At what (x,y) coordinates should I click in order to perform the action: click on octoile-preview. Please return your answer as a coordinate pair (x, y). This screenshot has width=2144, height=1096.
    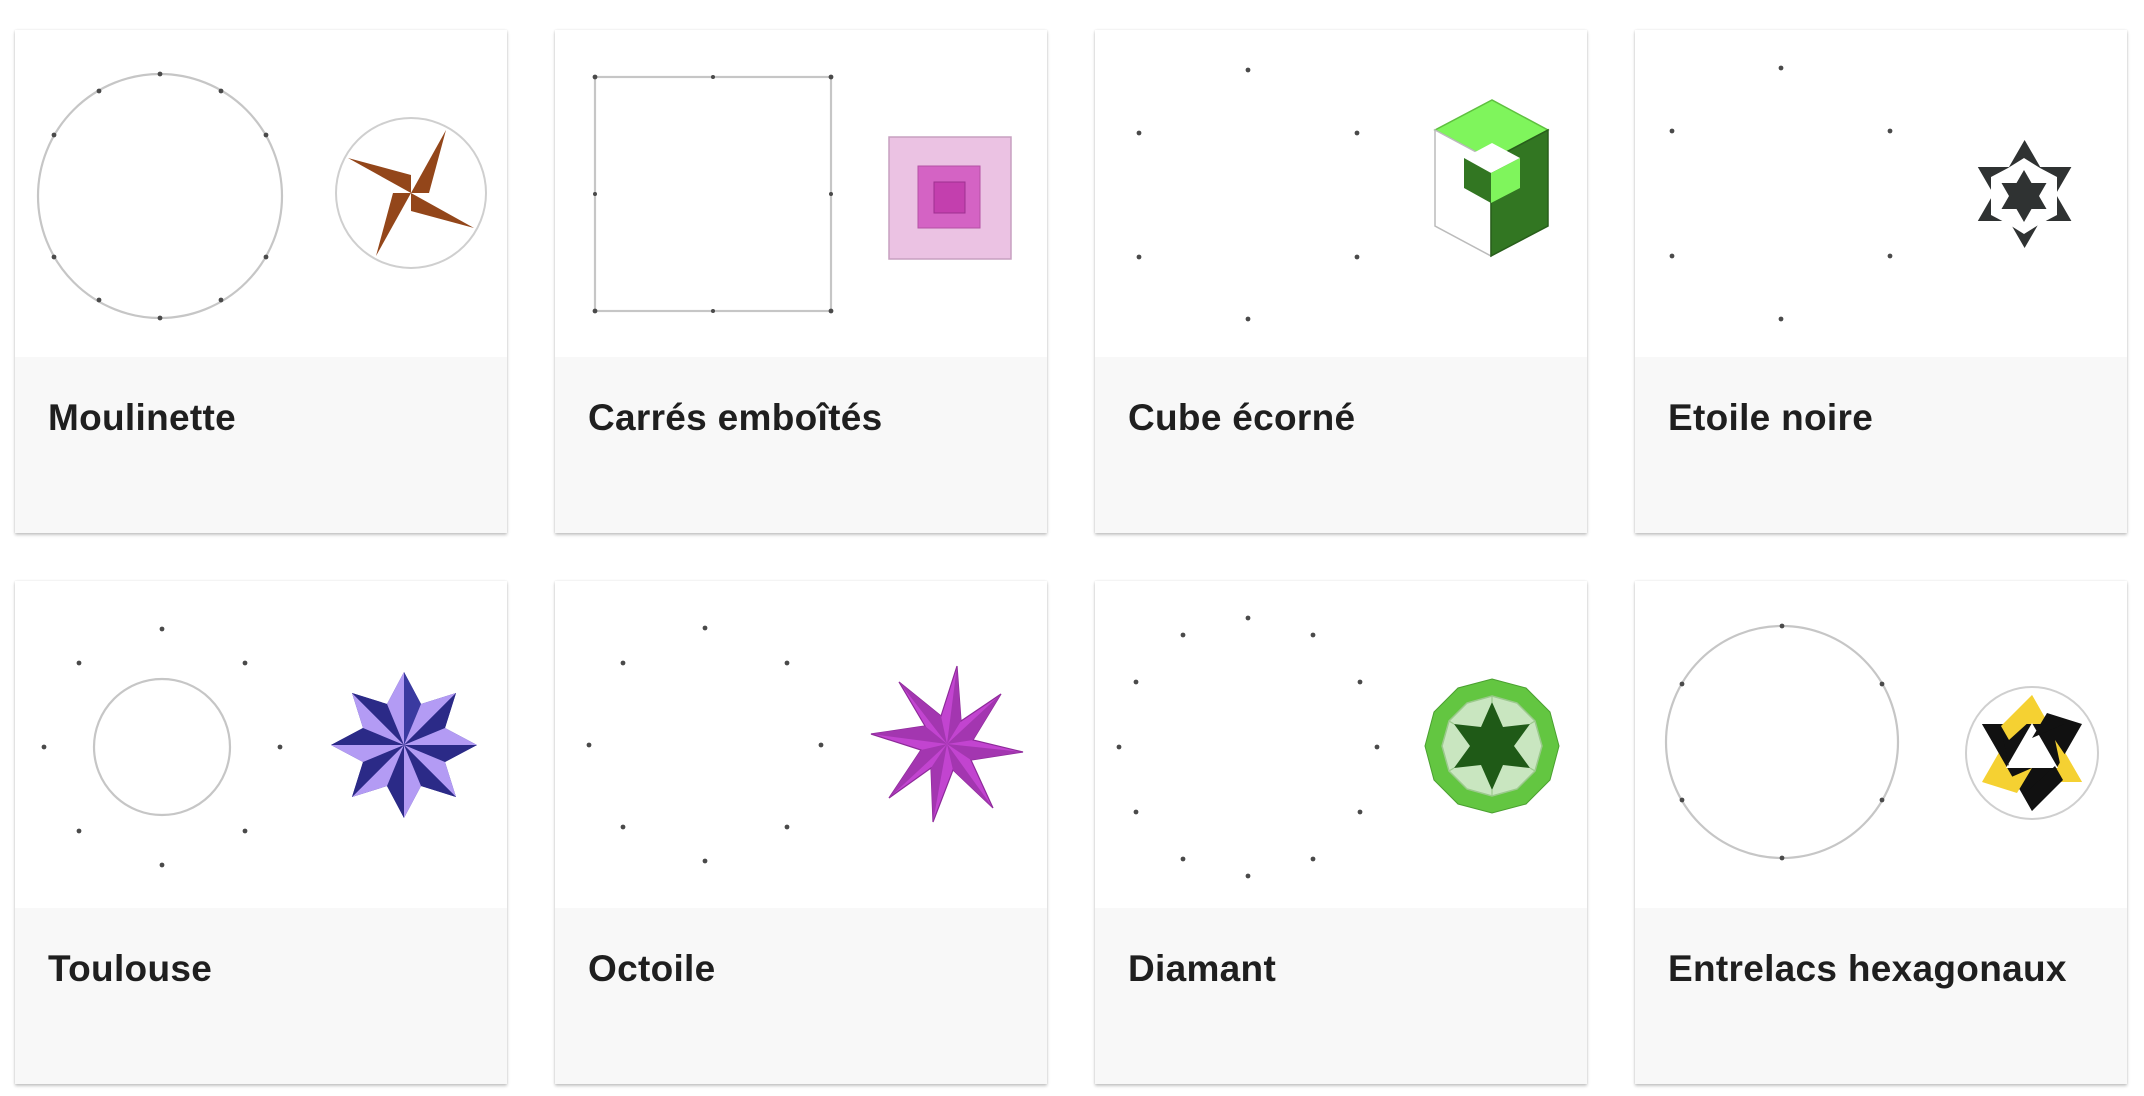
    Looking at the image, I should click on (805, 744).